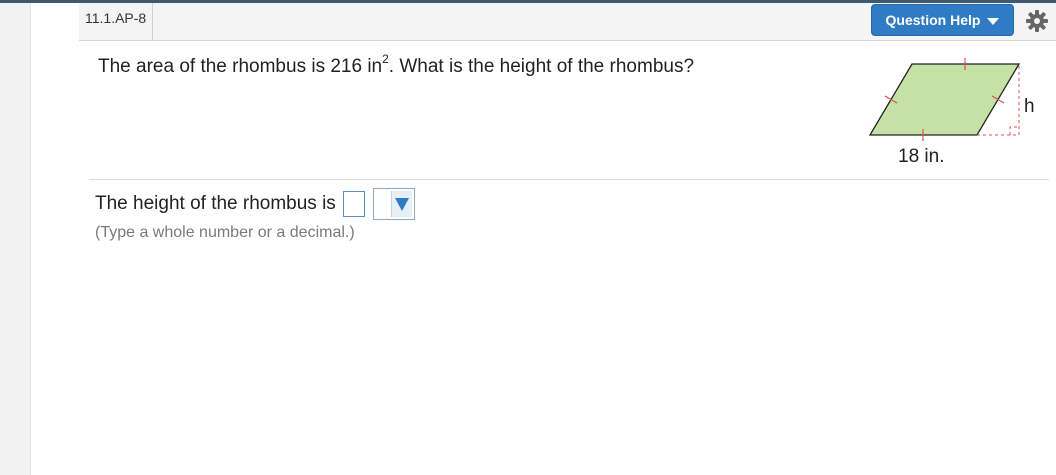 The height and width of the screenshot is (475, 1056). I want to click on question-text-before: The area of the rhombus is 216 in, so click(240, 66).